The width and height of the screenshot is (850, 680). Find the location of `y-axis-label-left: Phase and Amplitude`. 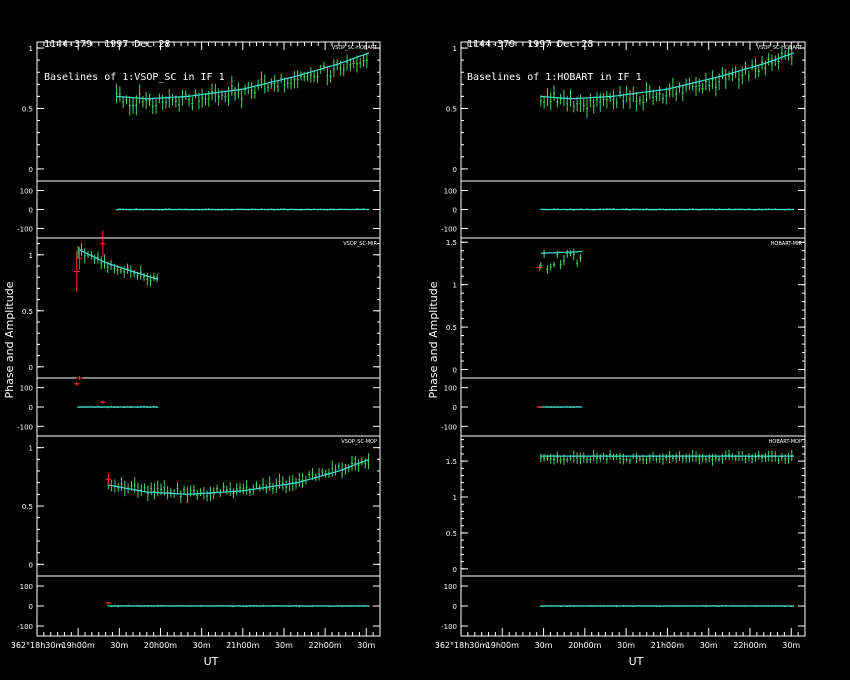

y-axis-label-left: Phase and Amplitude is located at coordinates (9, 339).